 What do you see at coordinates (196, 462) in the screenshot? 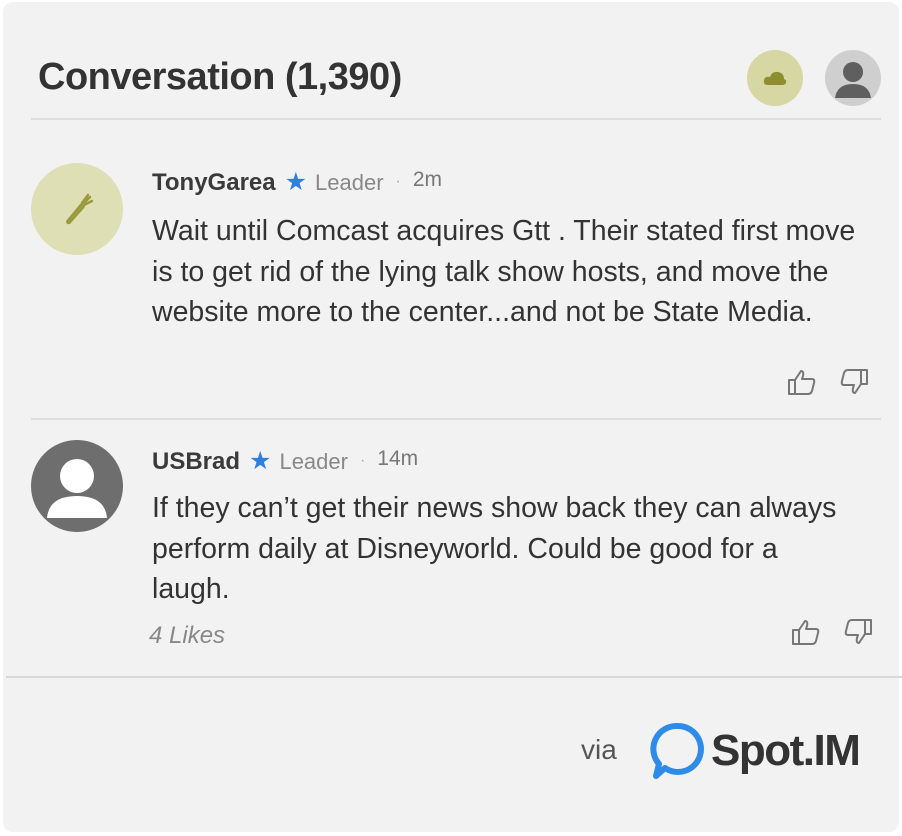
I see `comment-username: USBrad` at bounding box center [196, 462].